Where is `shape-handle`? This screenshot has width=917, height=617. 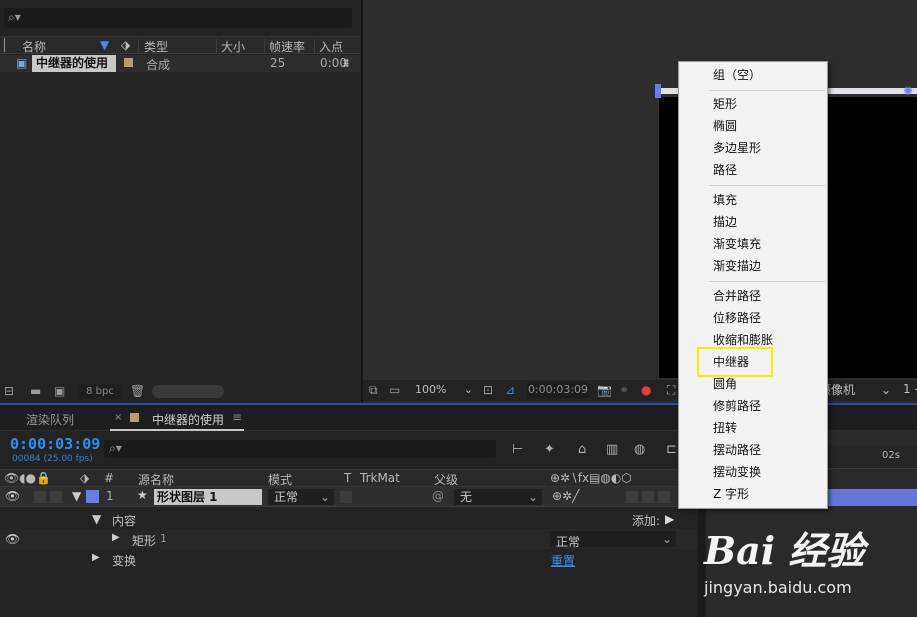 shape-handle is located at coordinates (658, 91).